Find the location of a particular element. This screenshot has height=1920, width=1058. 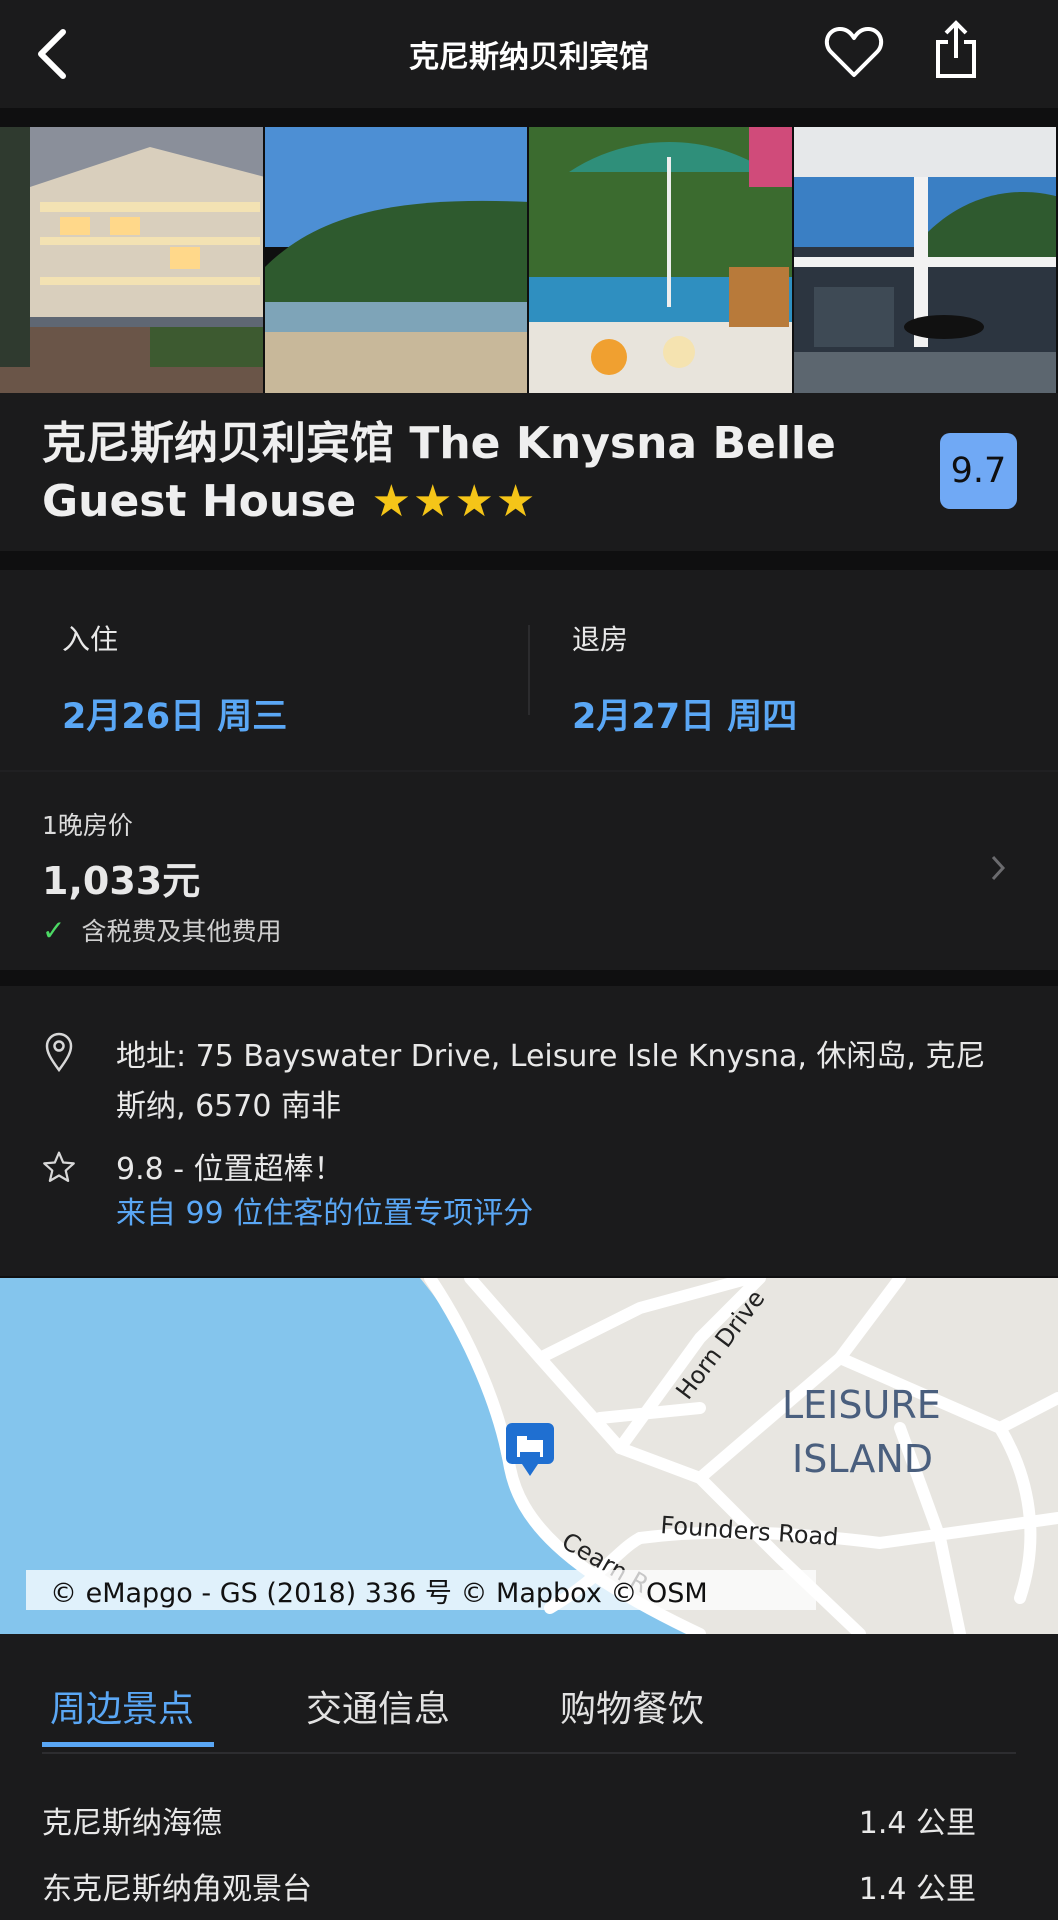

price-note: ✓ 含税费及其他费用 is located at coordinates (161, 930).